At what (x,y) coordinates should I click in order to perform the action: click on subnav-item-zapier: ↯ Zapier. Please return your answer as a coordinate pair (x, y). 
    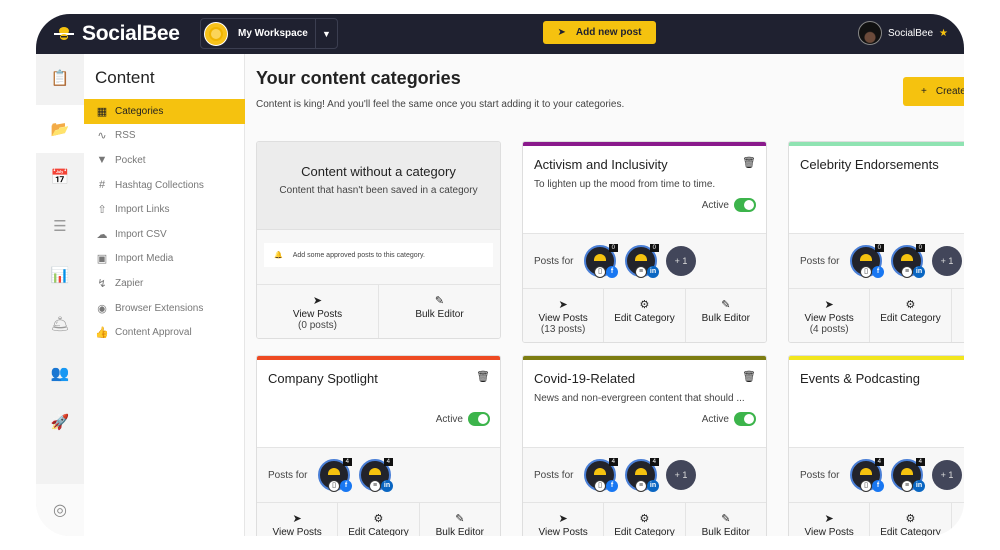
    Looking at the image, I should click on (164, 283).